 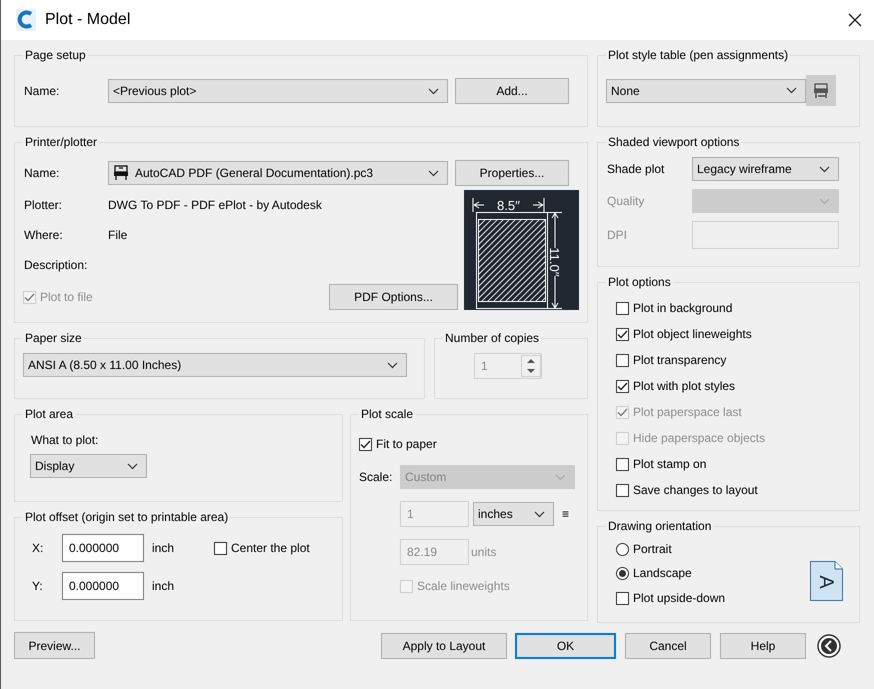 What do you see at coordinates (65, 440) in the screenshot?
I see `field-label: What to plot:` at bounding box center [65, 440].